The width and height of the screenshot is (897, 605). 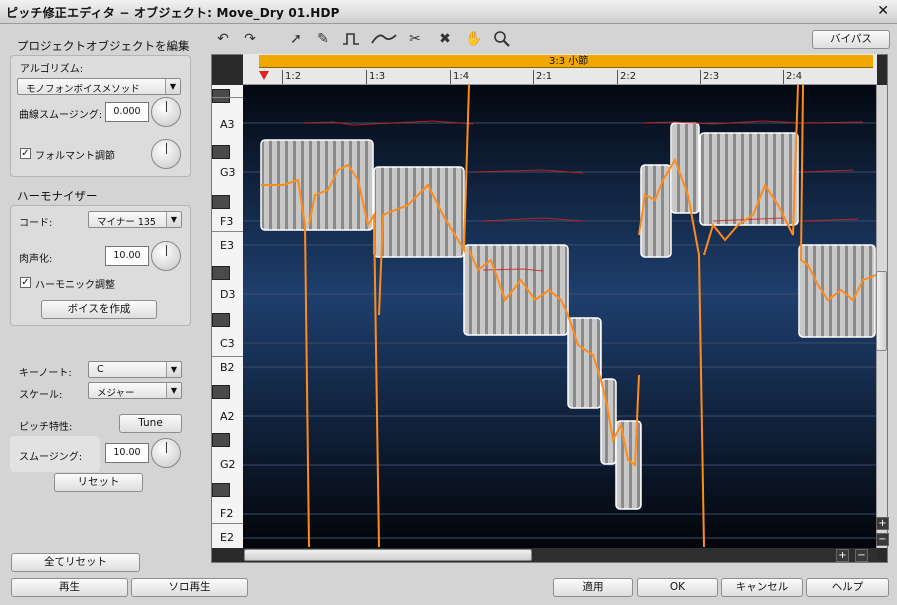 What do you see at coordinates (57, 196) in the screenshot?
I see `harmonizer-title: ハーモナイザー` at bounding box center [57, 196].